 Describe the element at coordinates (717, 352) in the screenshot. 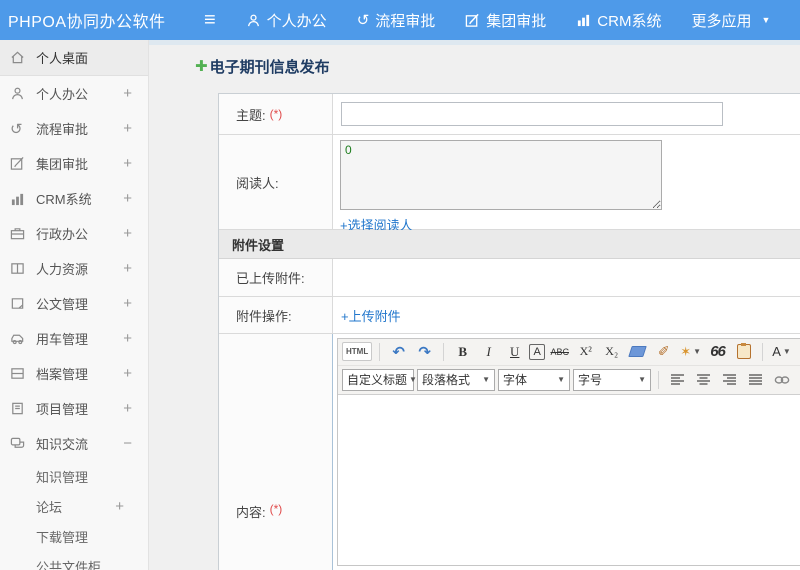

I see `blockquote-button: 66` at that location.